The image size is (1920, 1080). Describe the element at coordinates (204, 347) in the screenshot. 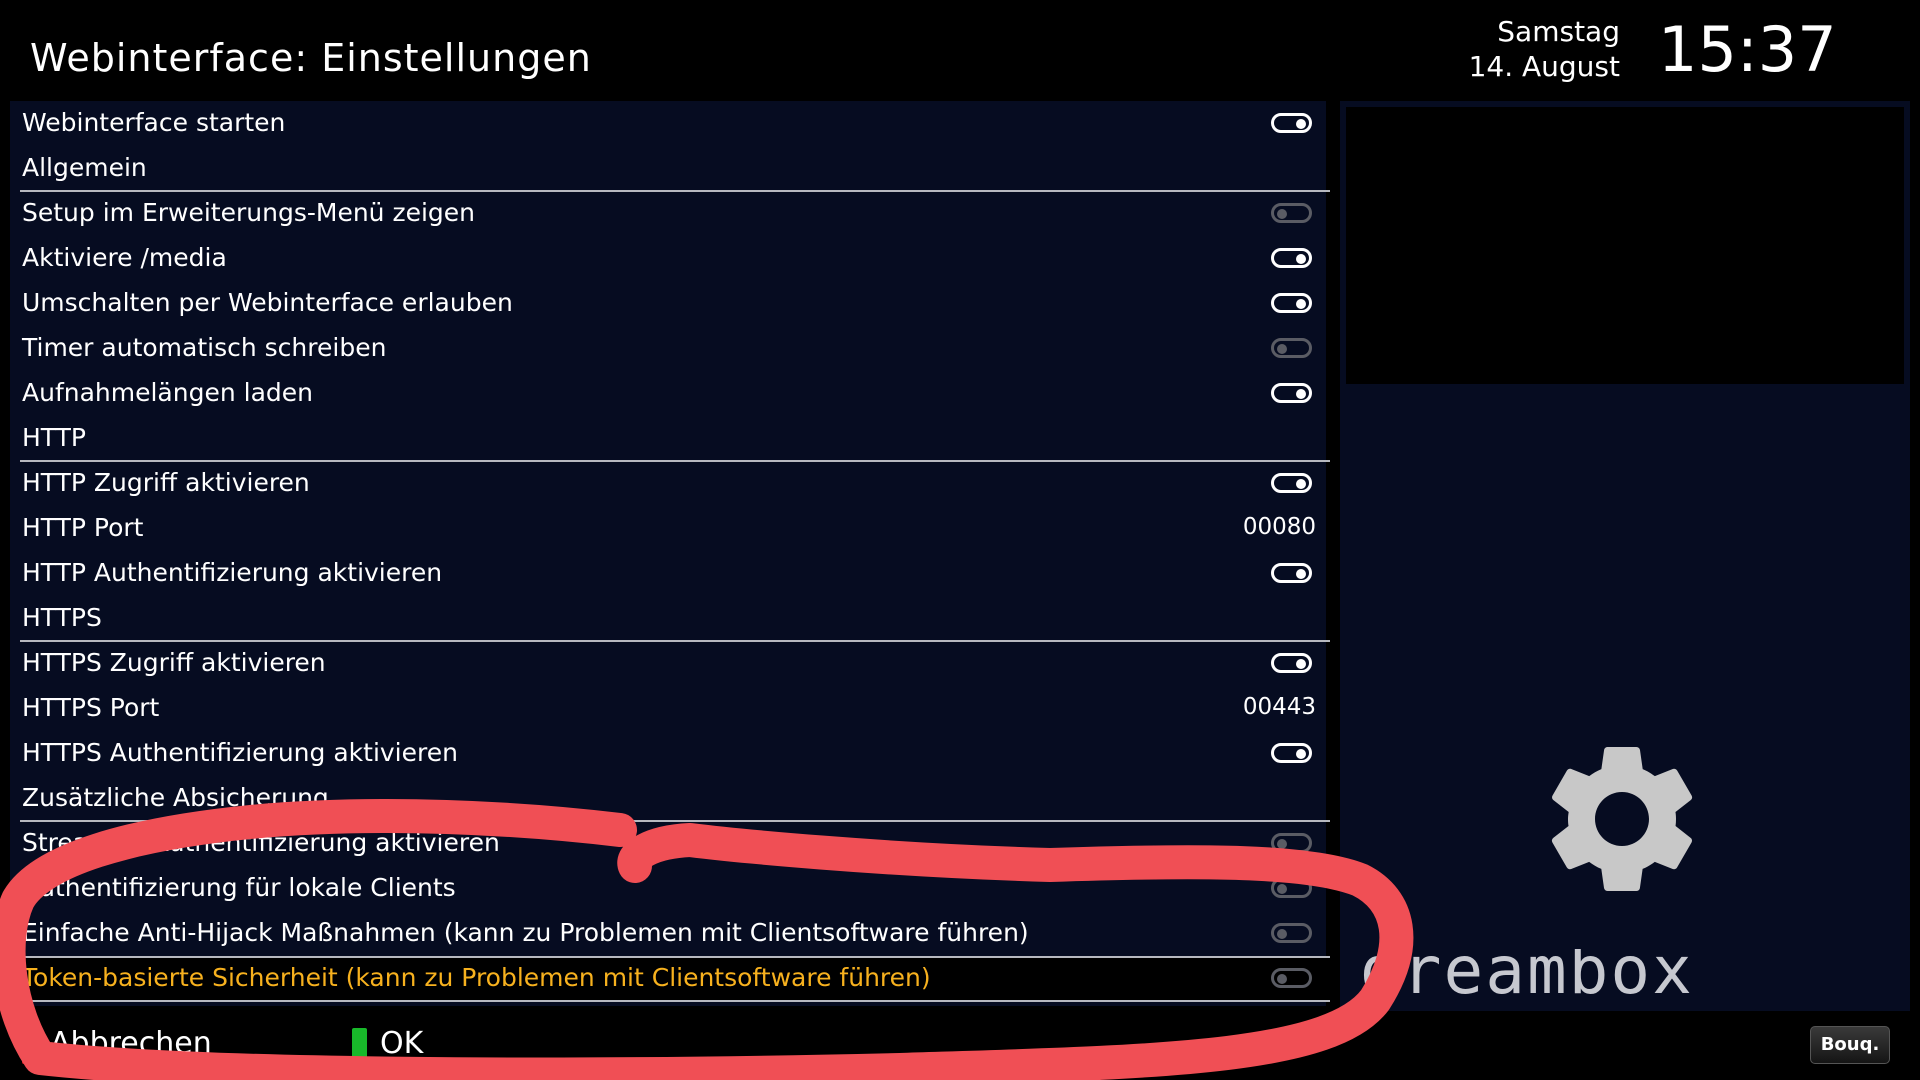

I see `setting-label: Timer automatisch schreiben` at that location.